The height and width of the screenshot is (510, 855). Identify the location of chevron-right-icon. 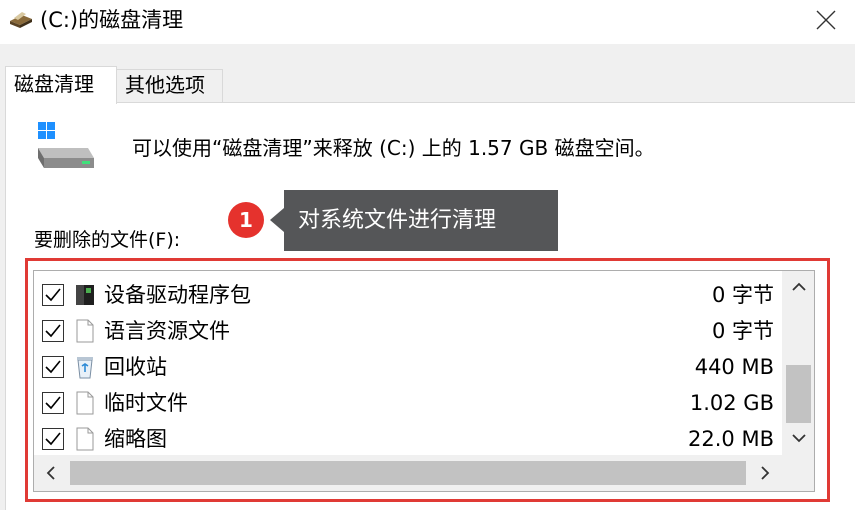
(765, 473).